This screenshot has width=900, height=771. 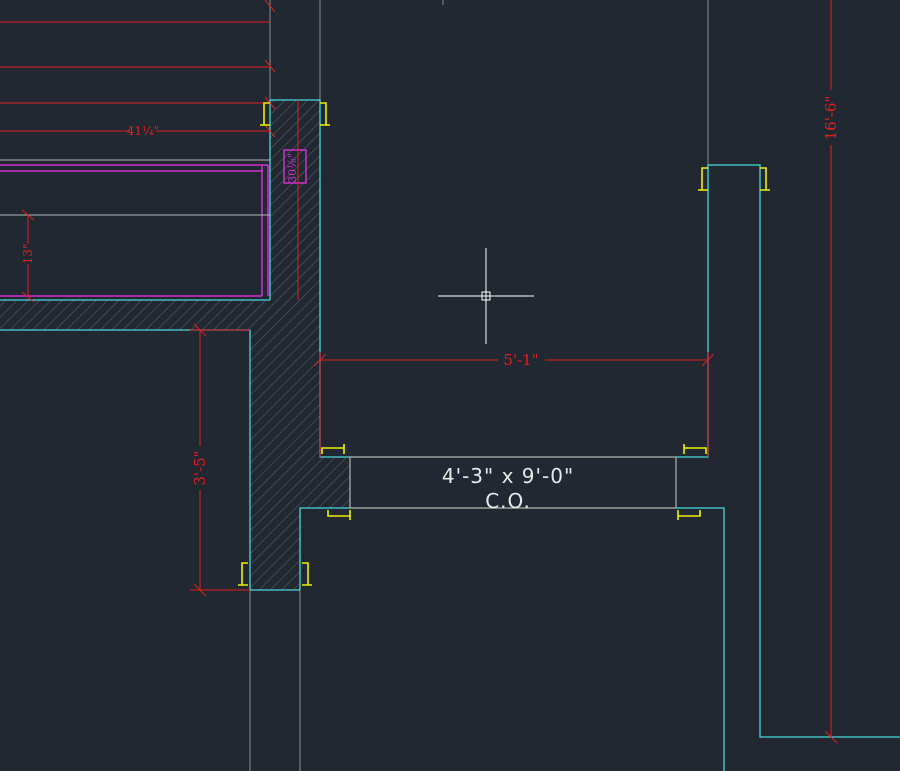 What do you see at coordinates (508, 476) in the screenshot?
I see `opening-size-label: 4'-3" x 9'-0"` at bounding box center [508, 476].